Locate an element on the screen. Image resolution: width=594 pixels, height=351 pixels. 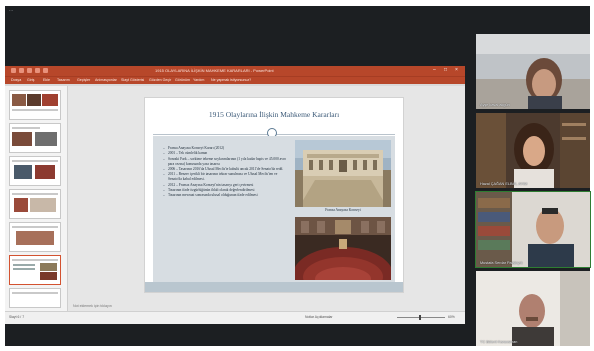
participant-name: TC Bülent Karaosman is located at coordinates (499, 342).